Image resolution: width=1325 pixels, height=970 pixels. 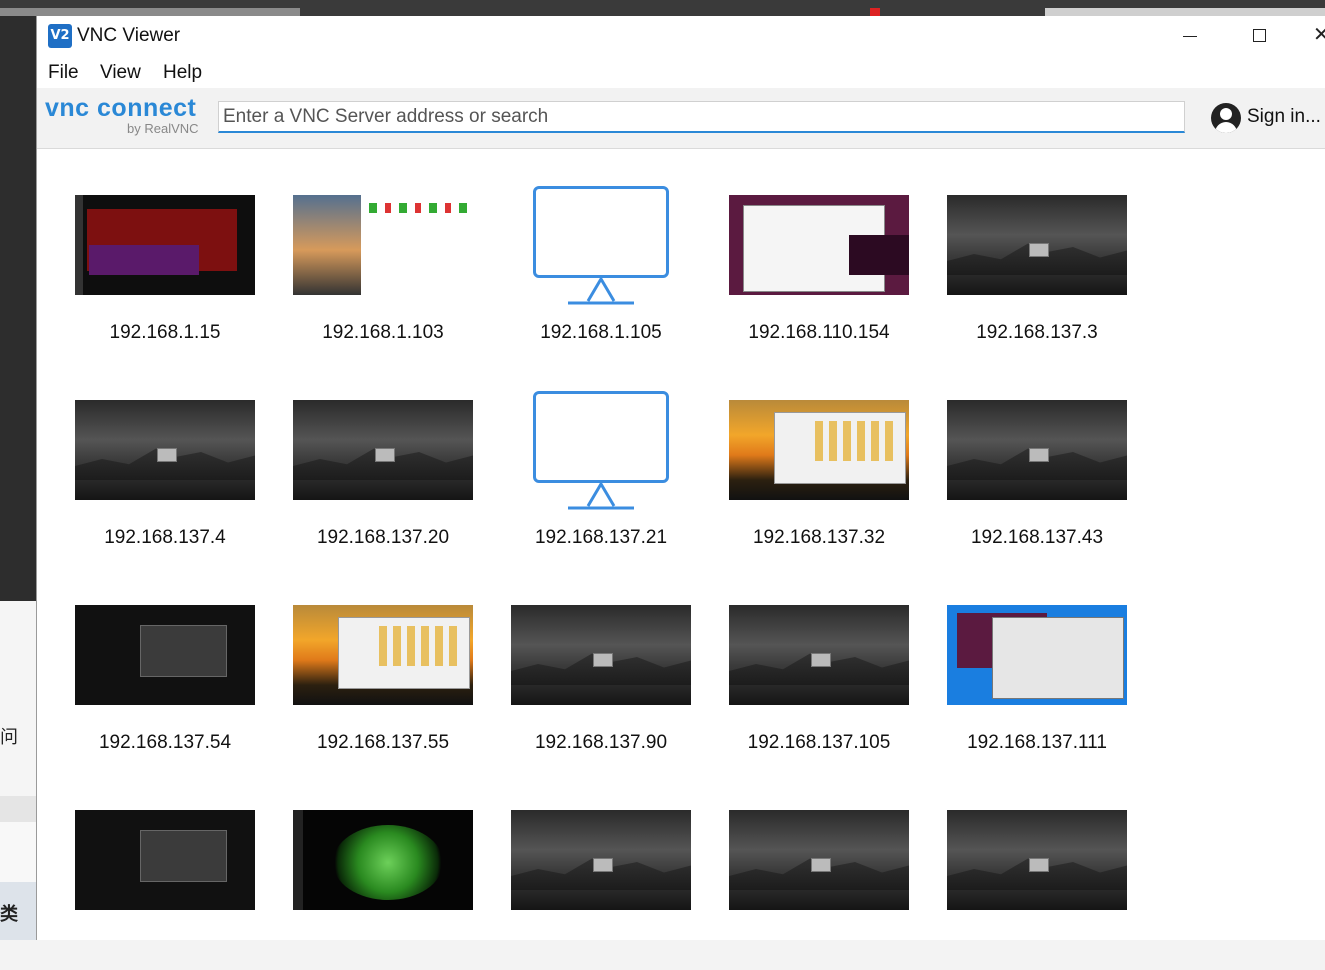 I want to click on vnc-app-icon: V2, so click(x=60, y=36).